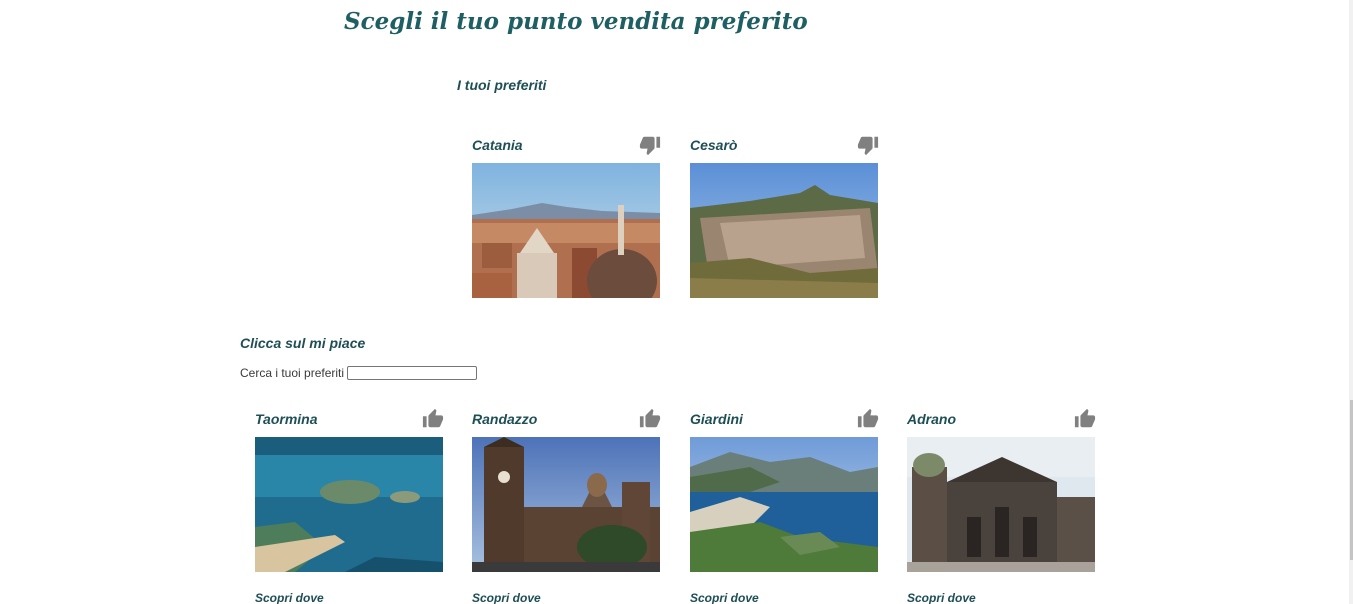  I want to click on search-row: Cerca i tuoi preferiti, so click(359, 373).